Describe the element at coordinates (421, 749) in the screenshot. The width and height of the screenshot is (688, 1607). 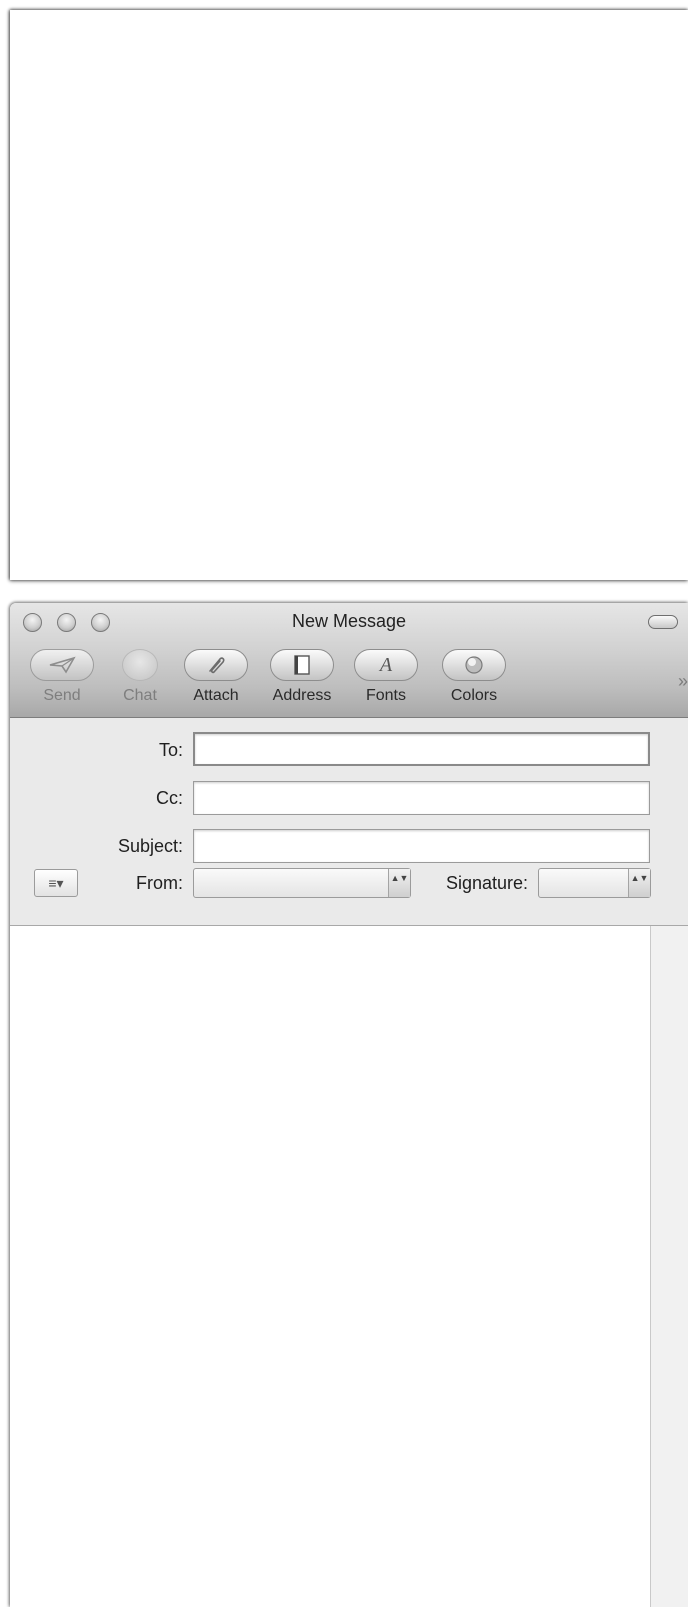
I see `to-field` at that location.